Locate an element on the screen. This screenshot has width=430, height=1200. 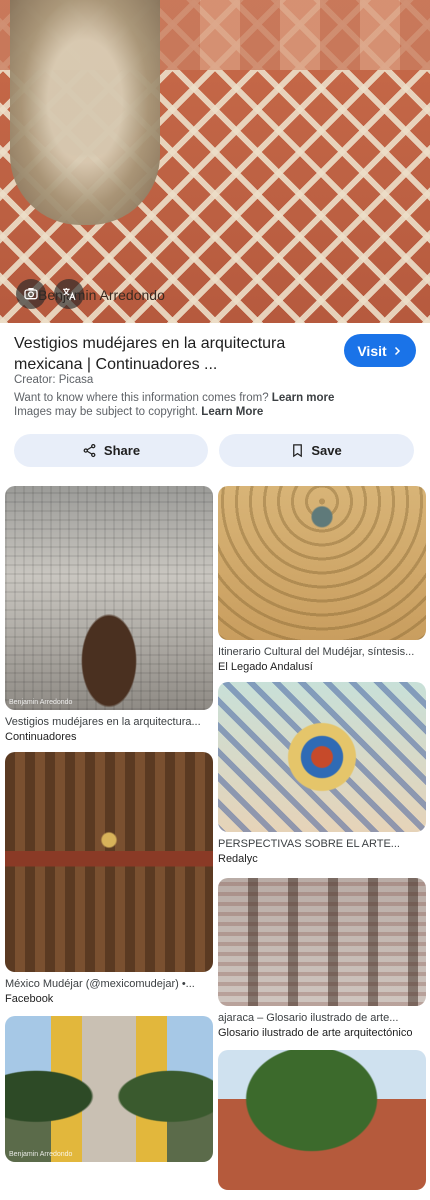
share-label: Share is located at coordinates (122, 450).